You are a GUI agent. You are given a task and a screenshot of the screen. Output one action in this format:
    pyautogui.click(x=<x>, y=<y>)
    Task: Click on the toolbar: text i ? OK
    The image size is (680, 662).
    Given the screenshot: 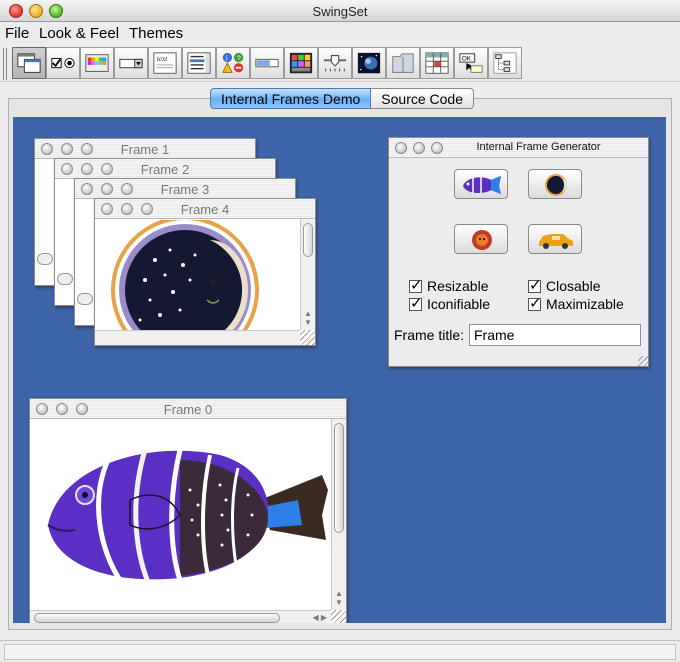 What is the action you would take?
    pyautogui.click(x=340, y=63)
    